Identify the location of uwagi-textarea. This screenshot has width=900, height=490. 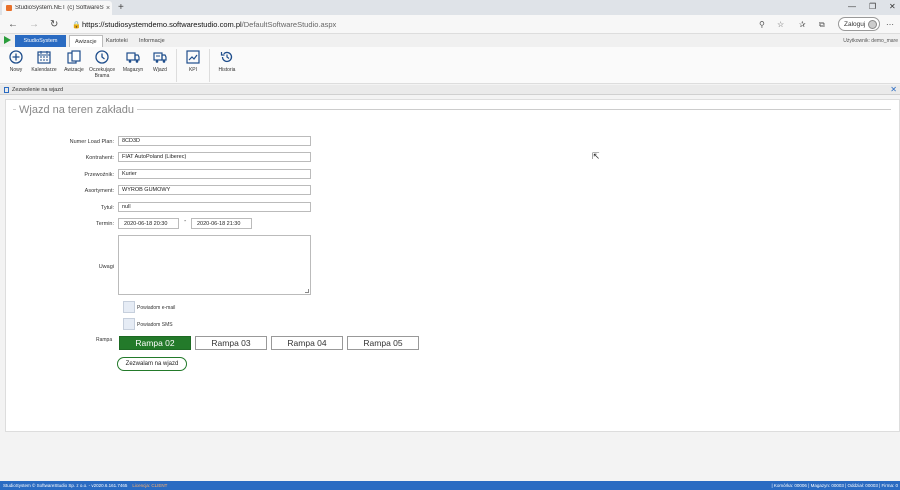
(214, 265).